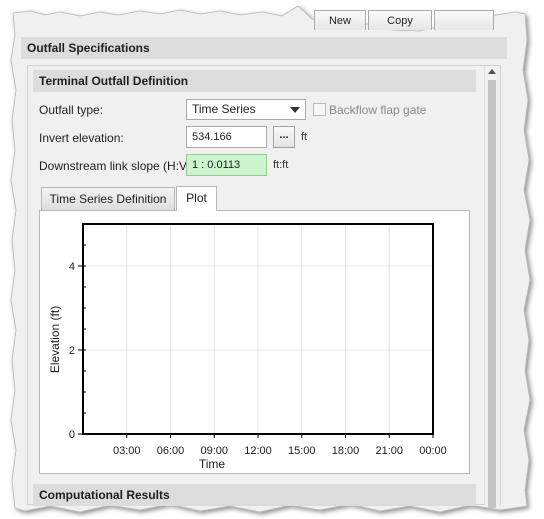 The image size is (544, 519). Describe the element at coordinates (302, 451) in the screenshot. I see `x-tick-label: 15:00` at that location.